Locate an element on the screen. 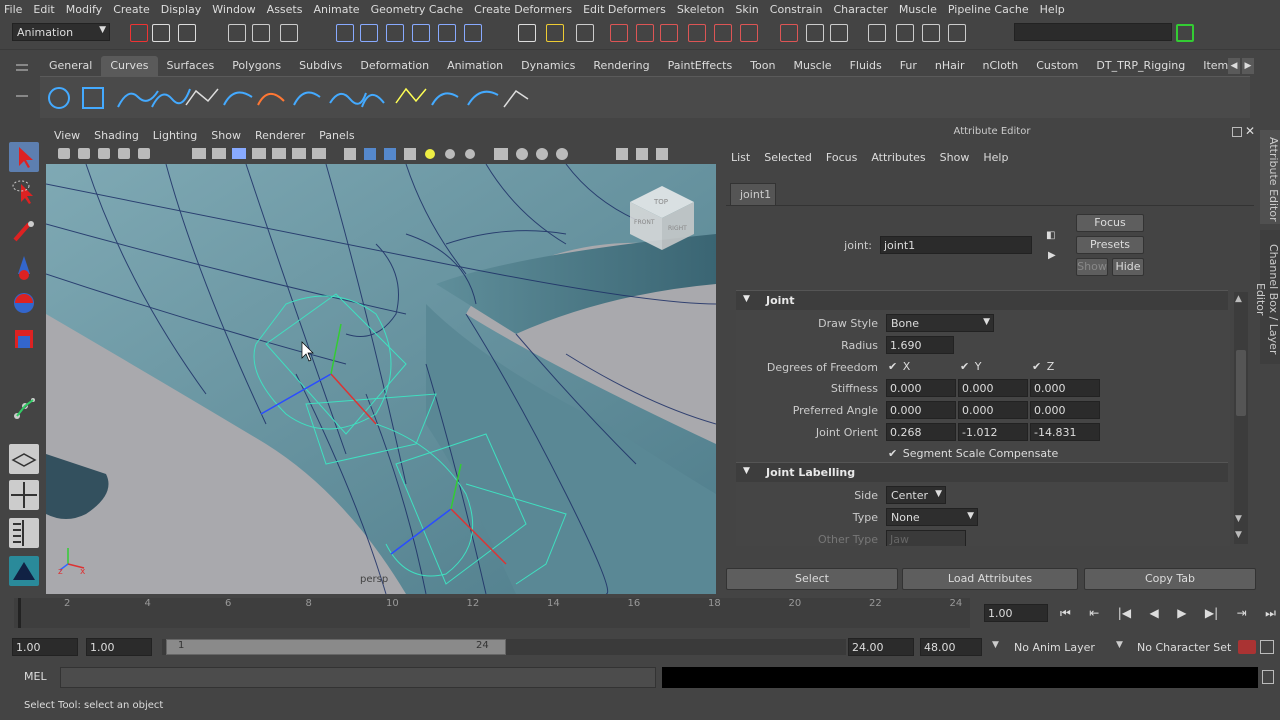 This screenshot has height=720, width=1280. menu-item-modify: Modify is located at coordinates (84, 9).